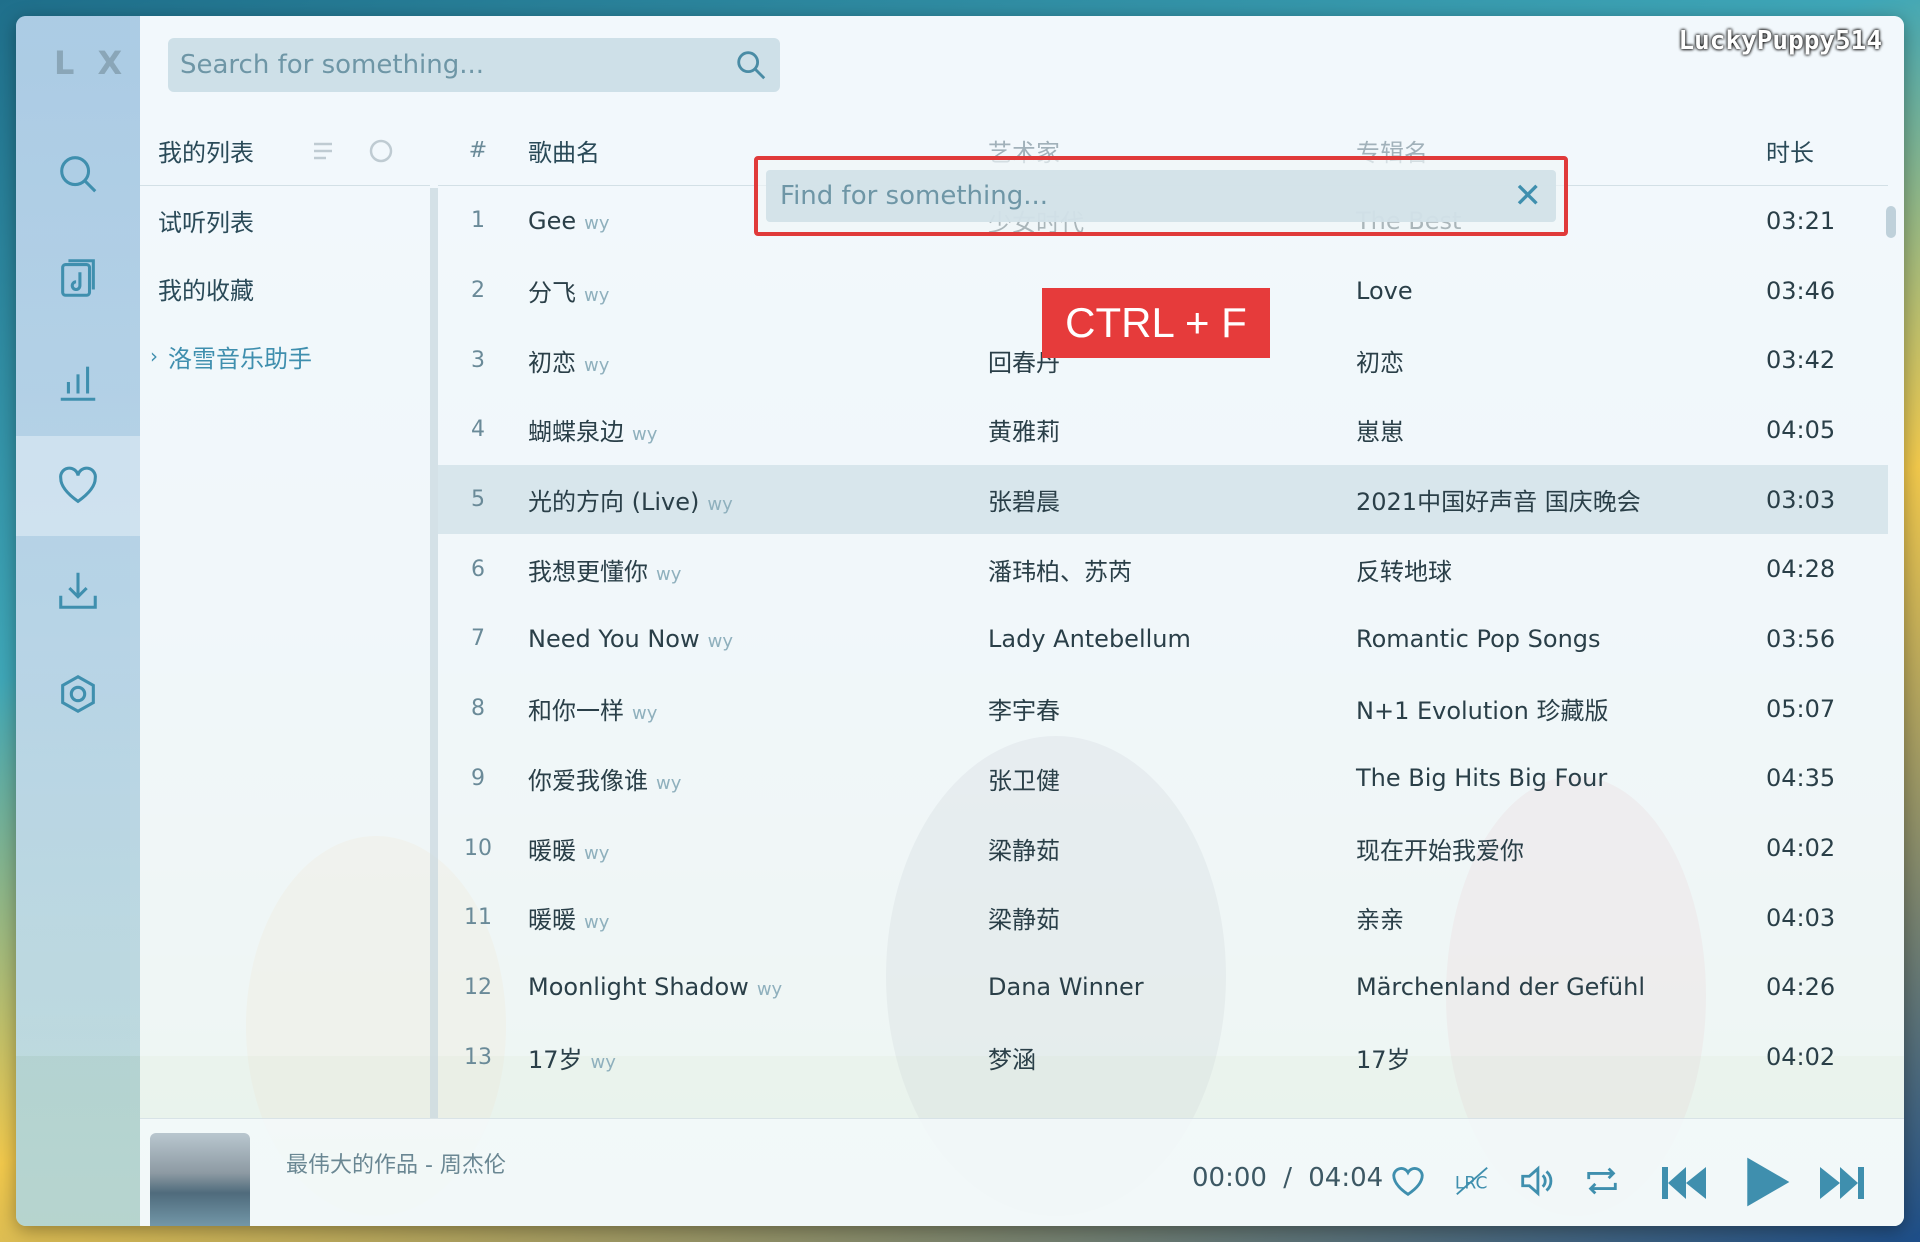  I want to click on nav-songlist-button, so click(78, 278).